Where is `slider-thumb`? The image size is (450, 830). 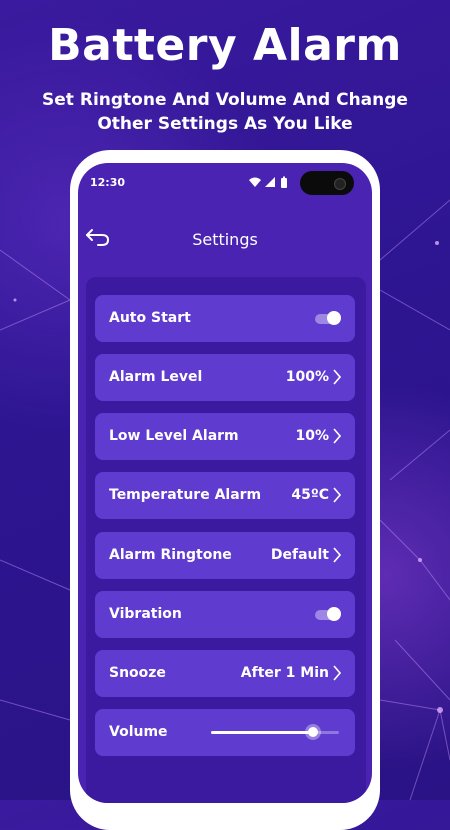 slider-thumb is located at coordinates (313, 732).